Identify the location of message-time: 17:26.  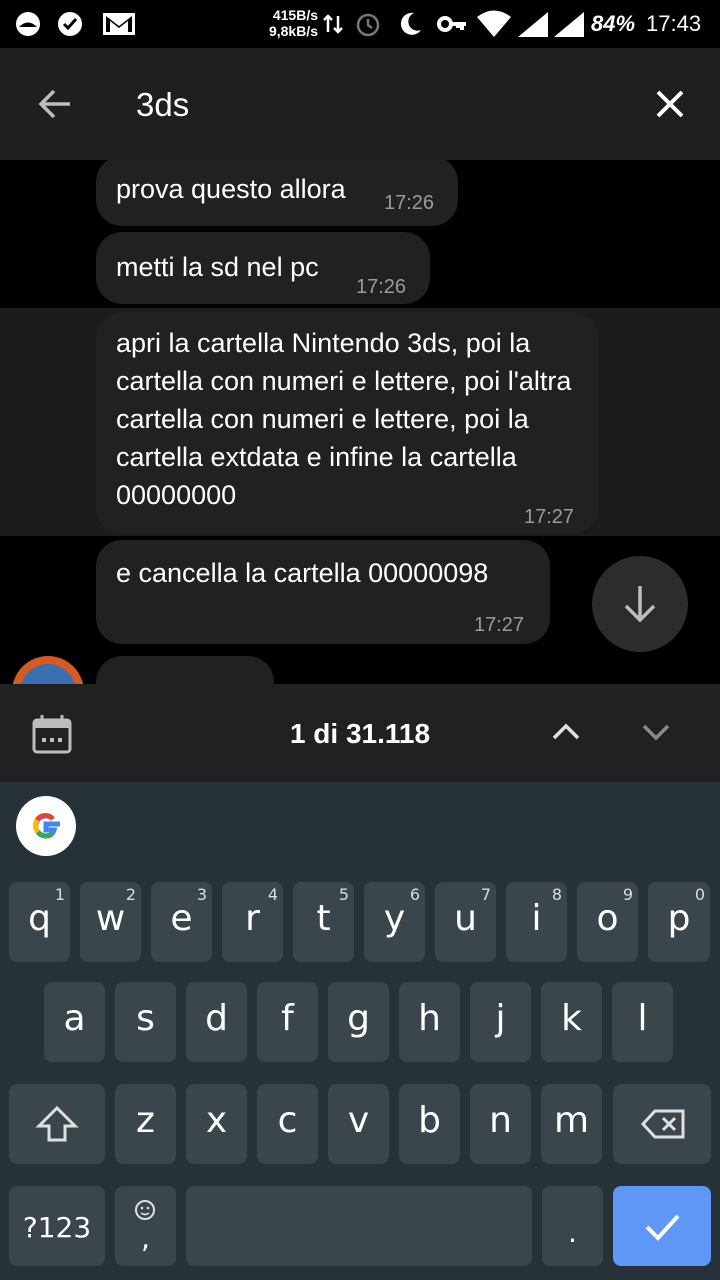
(381, 287).